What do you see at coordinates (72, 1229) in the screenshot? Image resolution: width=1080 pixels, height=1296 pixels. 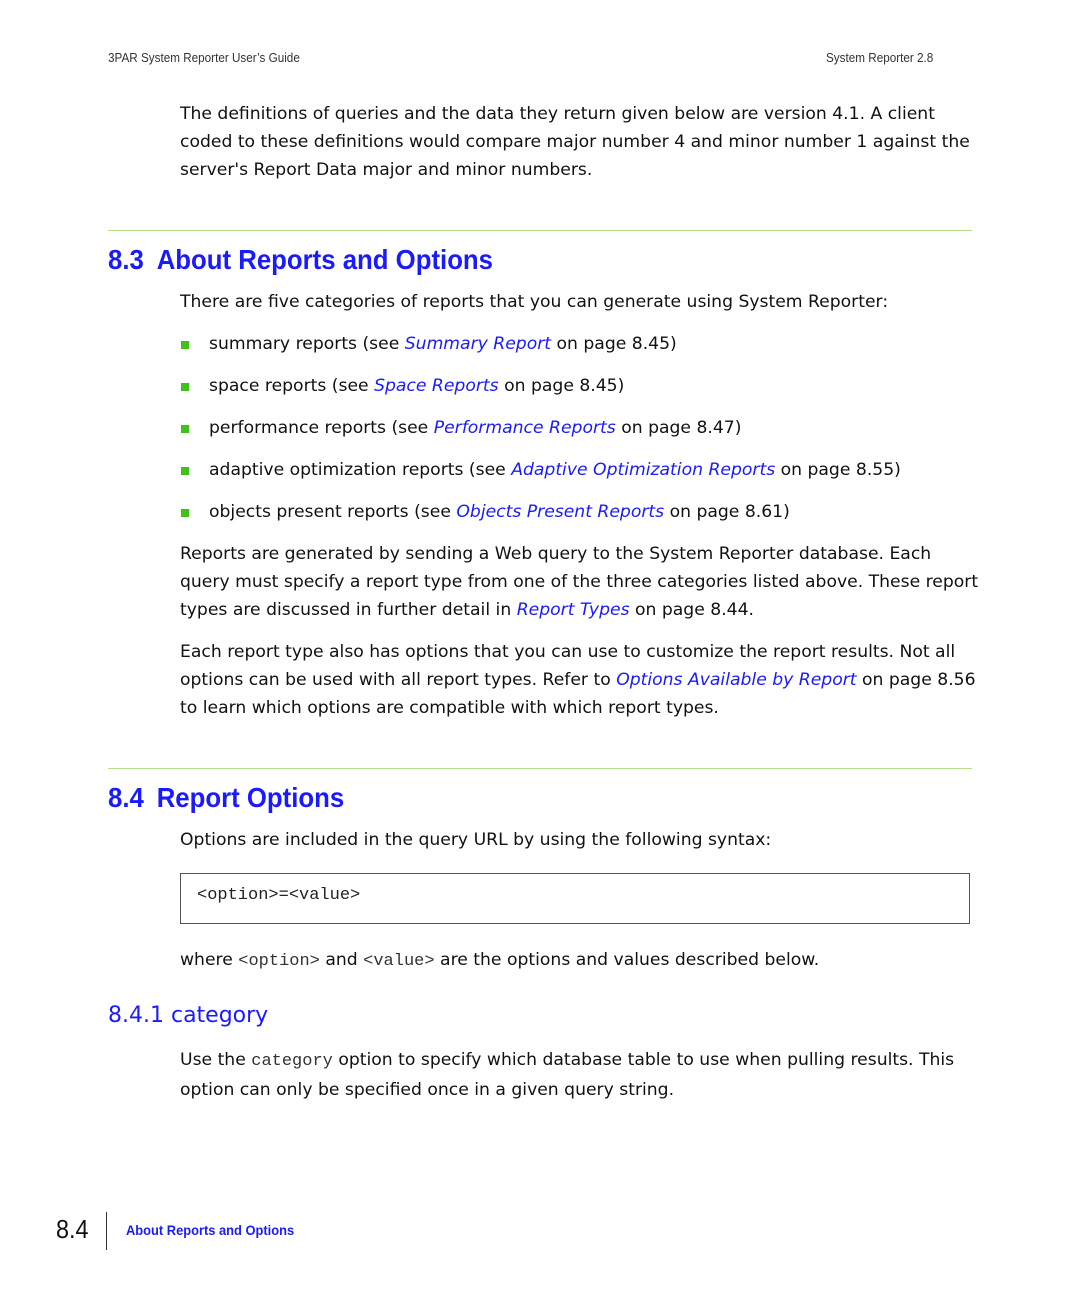 I see `page-number: 8.4` at bounding box center [72, 1229].